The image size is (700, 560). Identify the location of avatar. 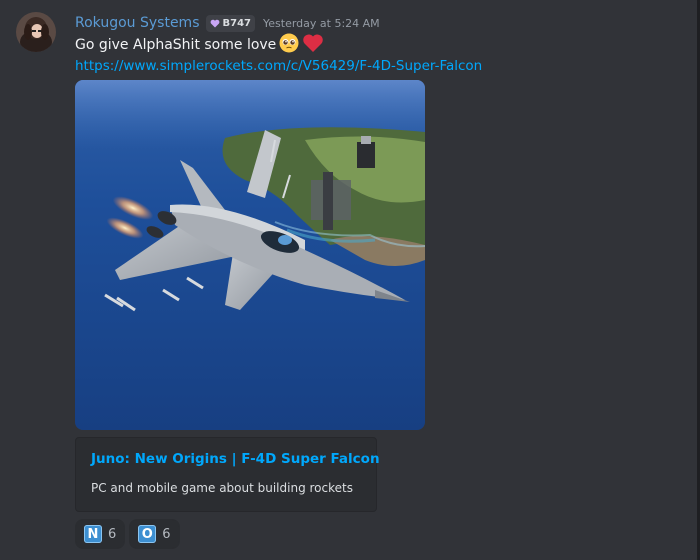
(36, 32).